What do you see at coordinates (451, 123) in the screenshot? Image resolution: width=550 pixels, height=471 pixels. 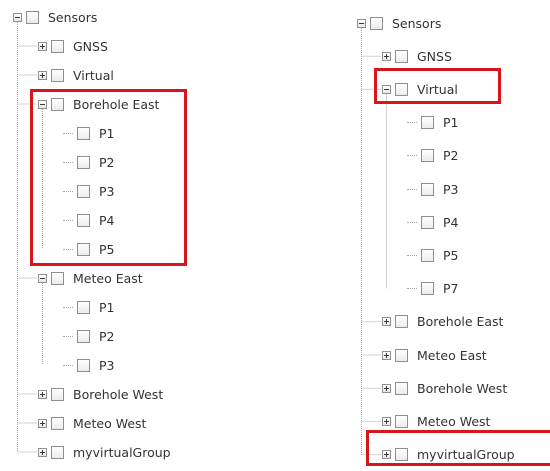 I see `tree-node-label: P1` at bounding box center [451, 123].